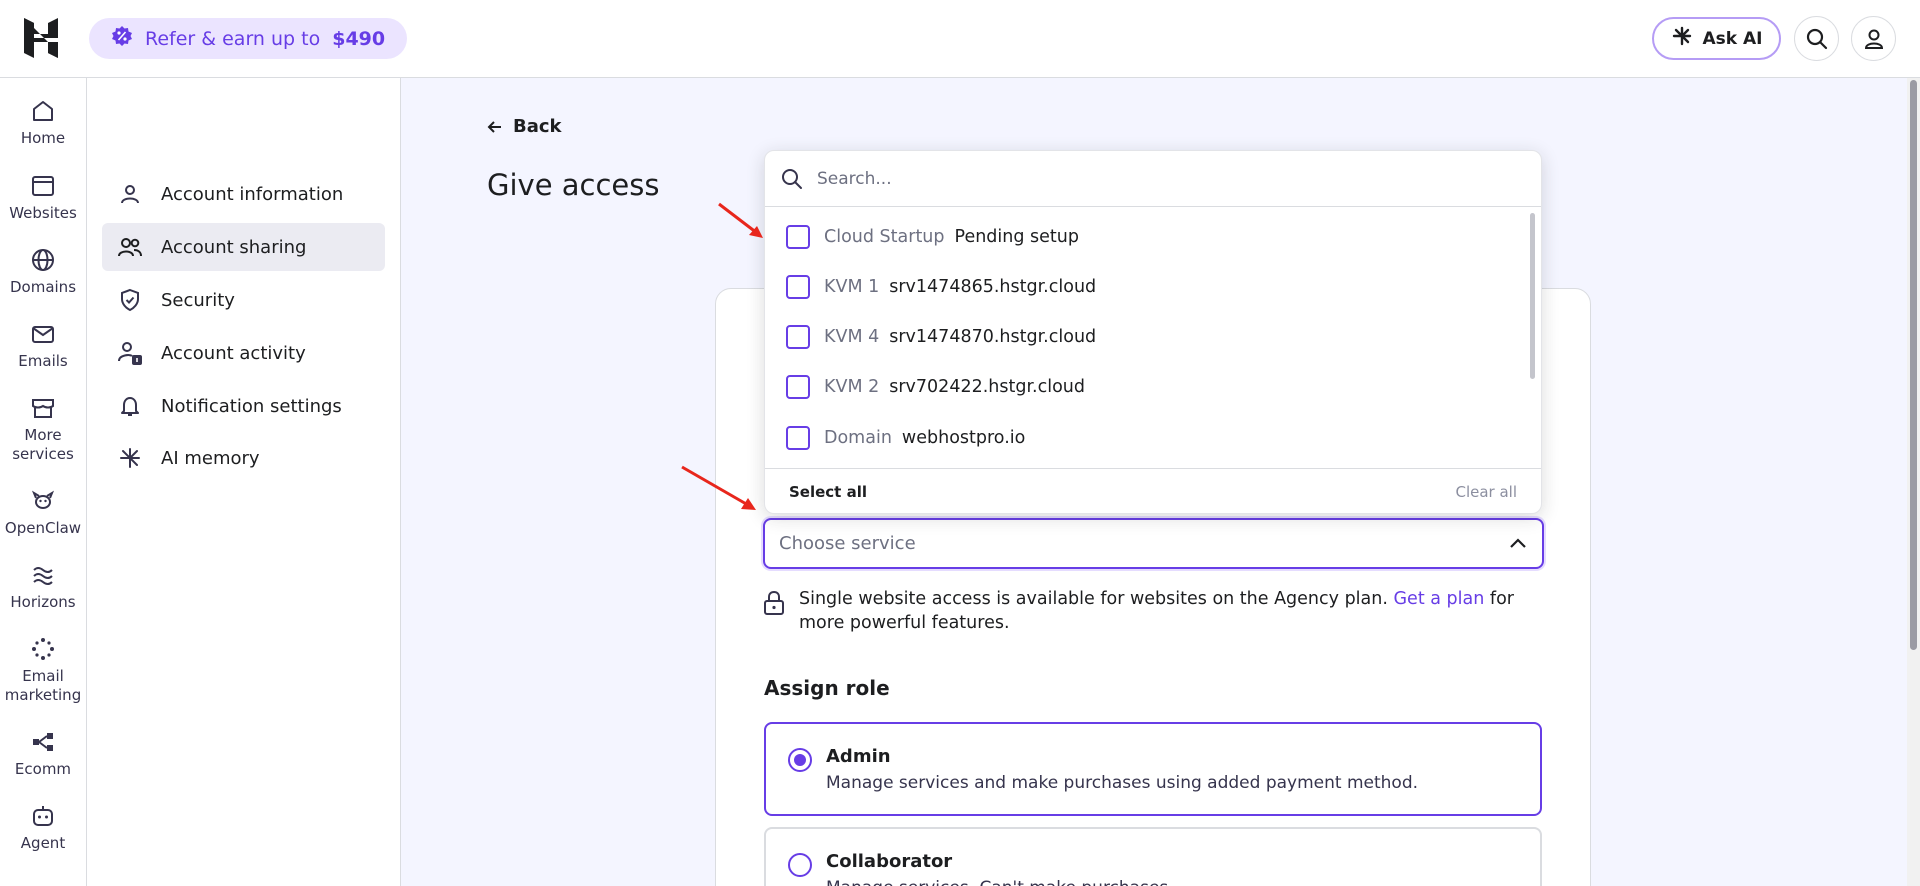 This screenshot has height=886, width=1920. I want to click on page-title: Give access, so click(573, 185).